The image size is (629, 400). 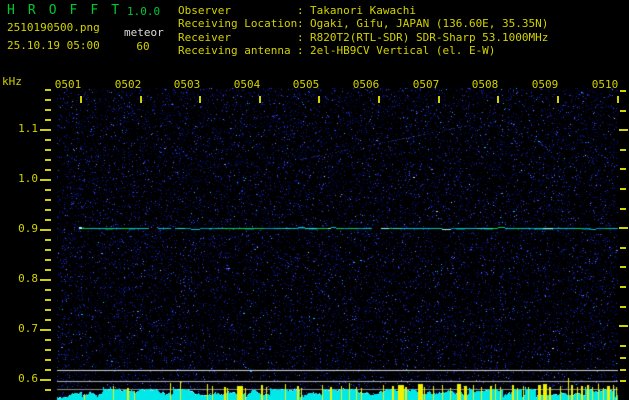 What do you see at coordinates (128, 84) in the screenshot?
I see `time-label: 0502` at bounding box center [128, 84].